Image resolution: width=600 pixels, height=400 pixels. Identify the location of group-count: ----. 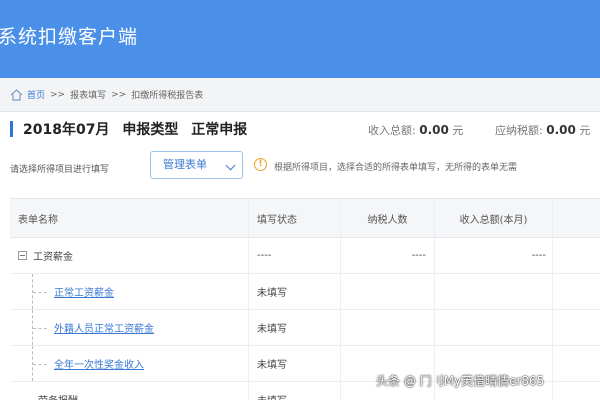
(387, 255).